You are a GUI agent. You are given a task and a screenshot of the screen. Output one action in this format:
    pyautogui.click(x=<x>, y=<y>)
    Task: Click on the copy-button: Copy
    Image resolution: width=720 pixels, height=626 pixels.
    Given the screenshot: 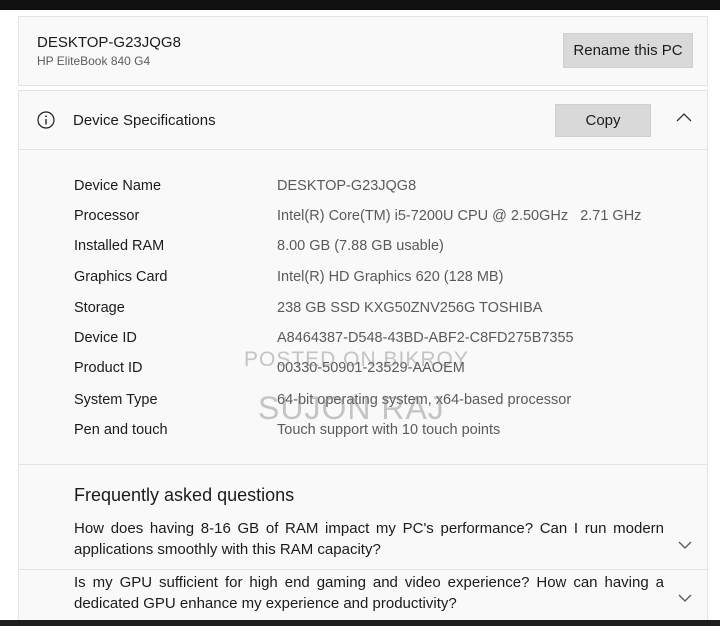 What is the action you would take?
    pyautogui.click(x=603, y=120)
    